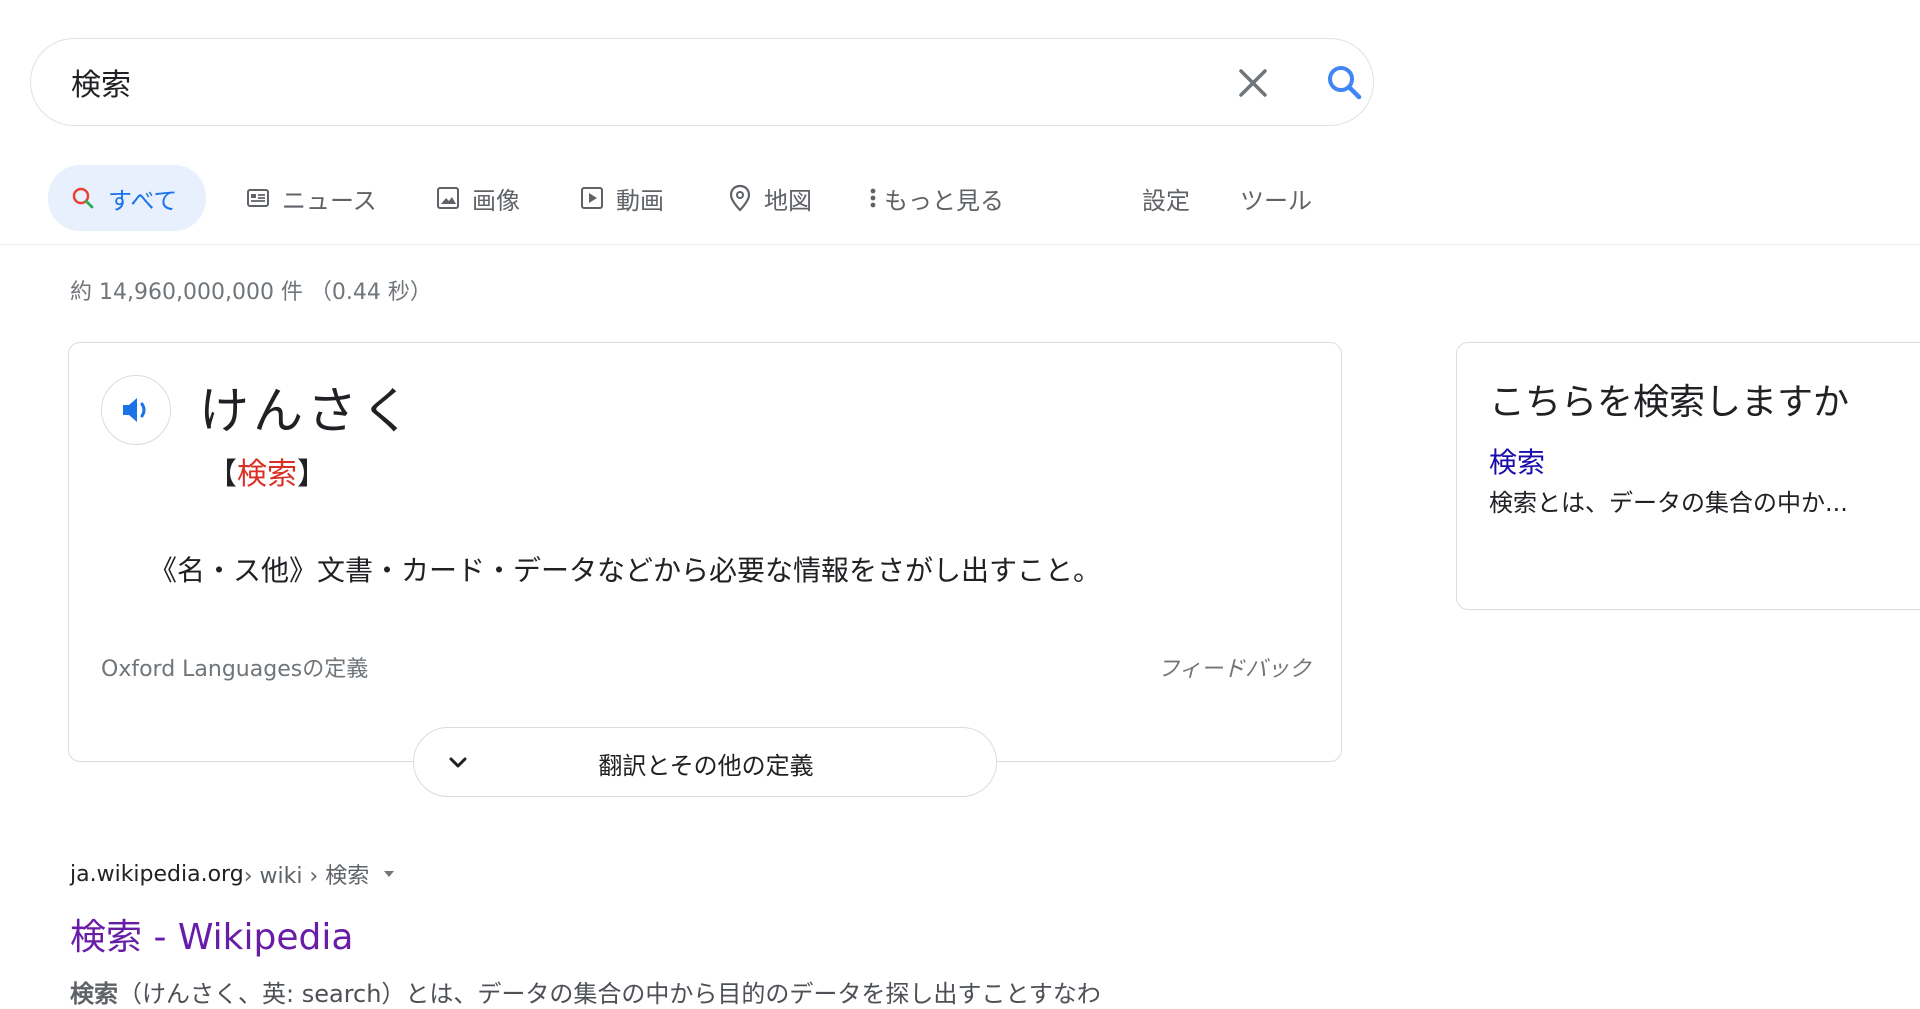 Image resolution: width=1920 pixels, height=1009 pixels. I want to click on result-domain: ja.wikipedia.org, so click(157, 874).